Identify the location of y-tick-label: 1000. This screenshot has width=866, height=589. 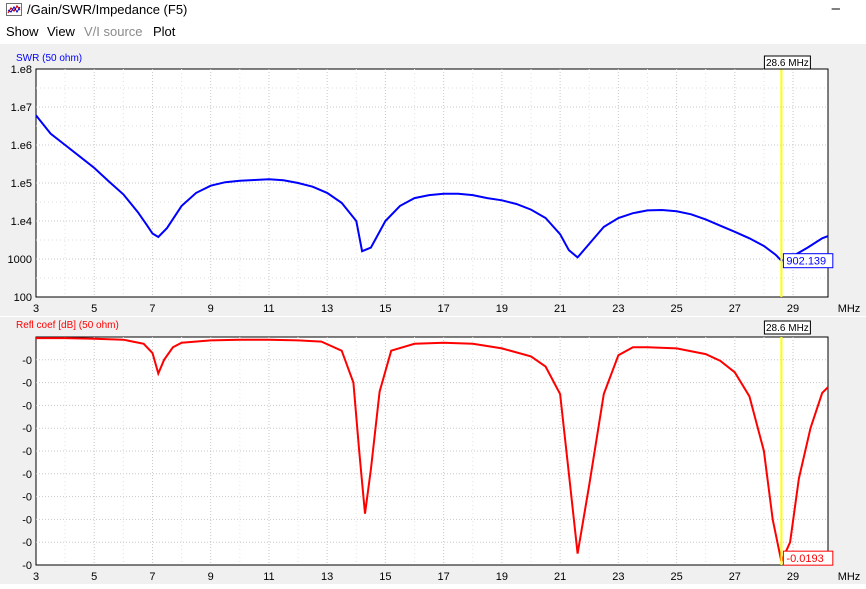
(20, 260).